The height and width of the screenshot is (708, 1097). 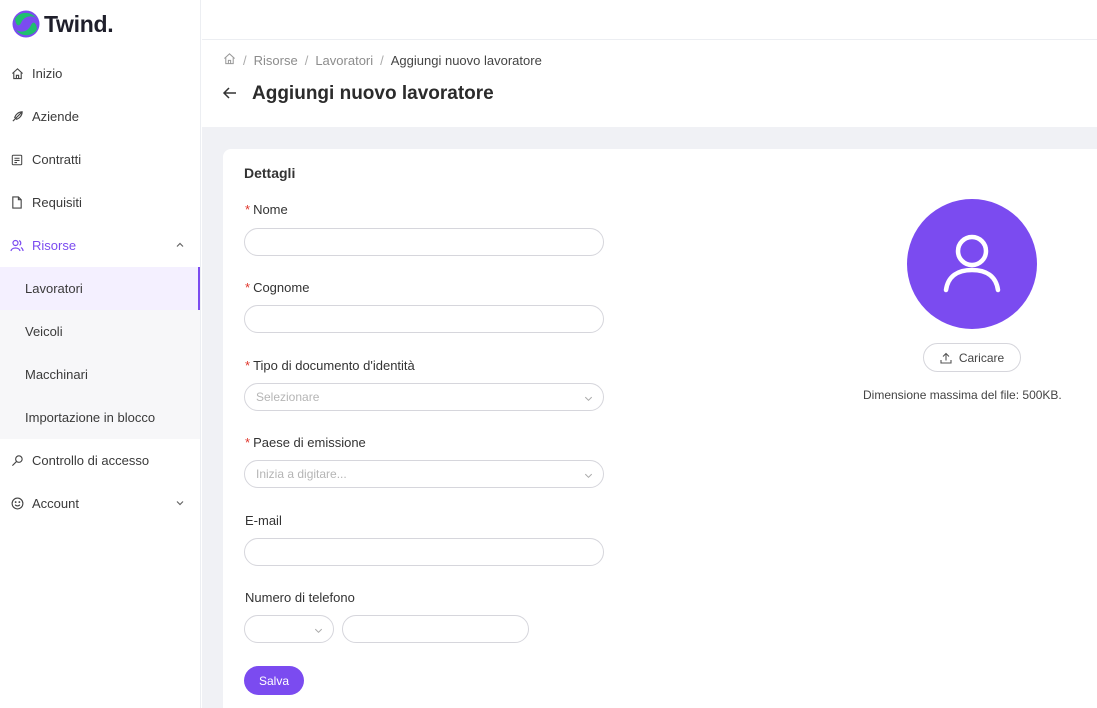 What do you see at coordinates (100, 374) in the screenshot?
I see `sidebar-item-macchinari: Macchinari` at bounding box center [100, 374].